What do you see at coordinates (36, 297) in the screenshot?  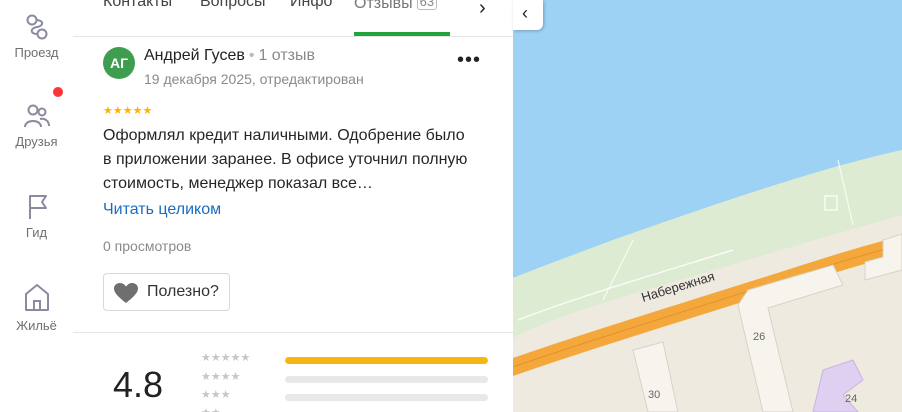 I see `house-icon` at bounding box center [36, 297].